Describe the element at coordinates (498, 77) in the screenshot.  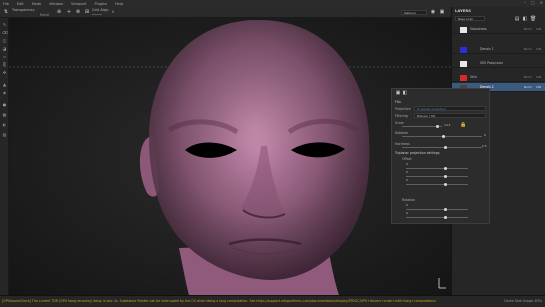
I see `layer-row: Skin Norm 100` at that location.